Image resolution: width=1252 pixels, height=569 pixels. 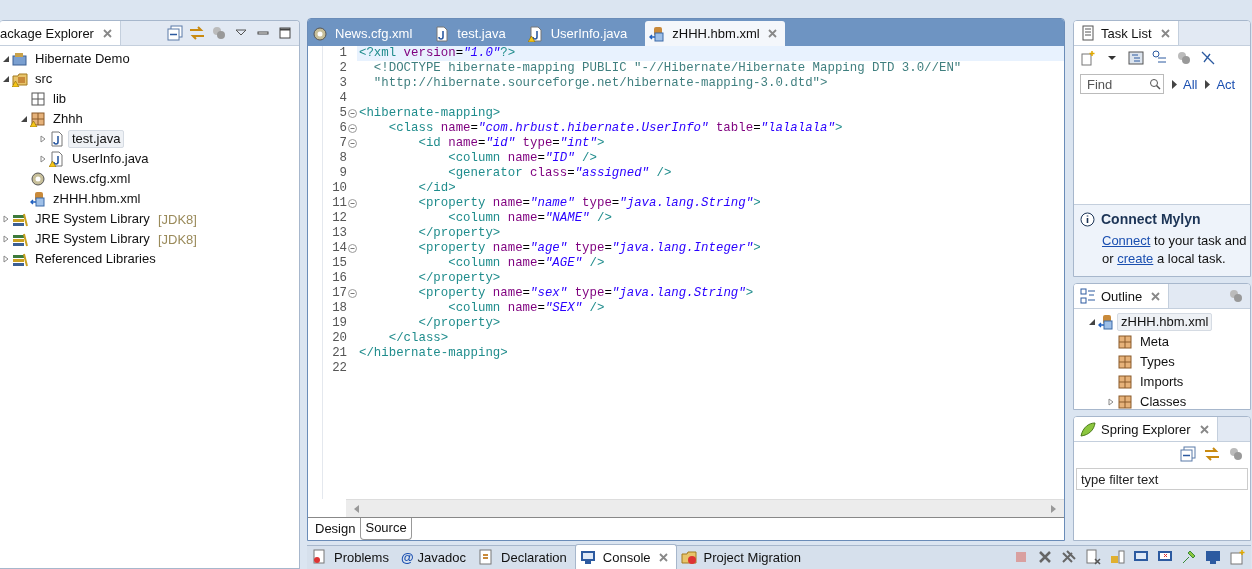 What do you see at coordinates (1088, 33) in the screenshot?
I see `task-list-icon` at bounding box center [1088, 33].